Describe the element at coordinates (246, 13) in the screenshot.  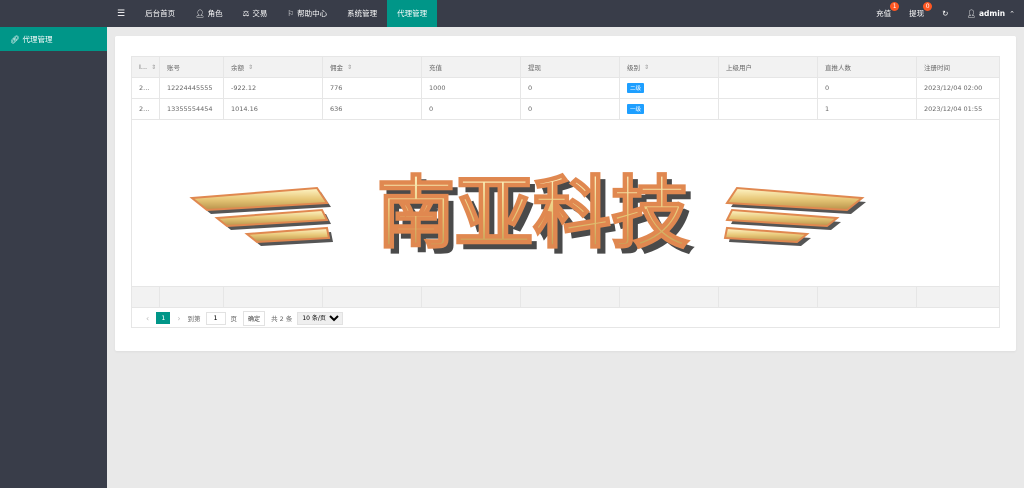
I see `scale-icon: ⚖` at that location.